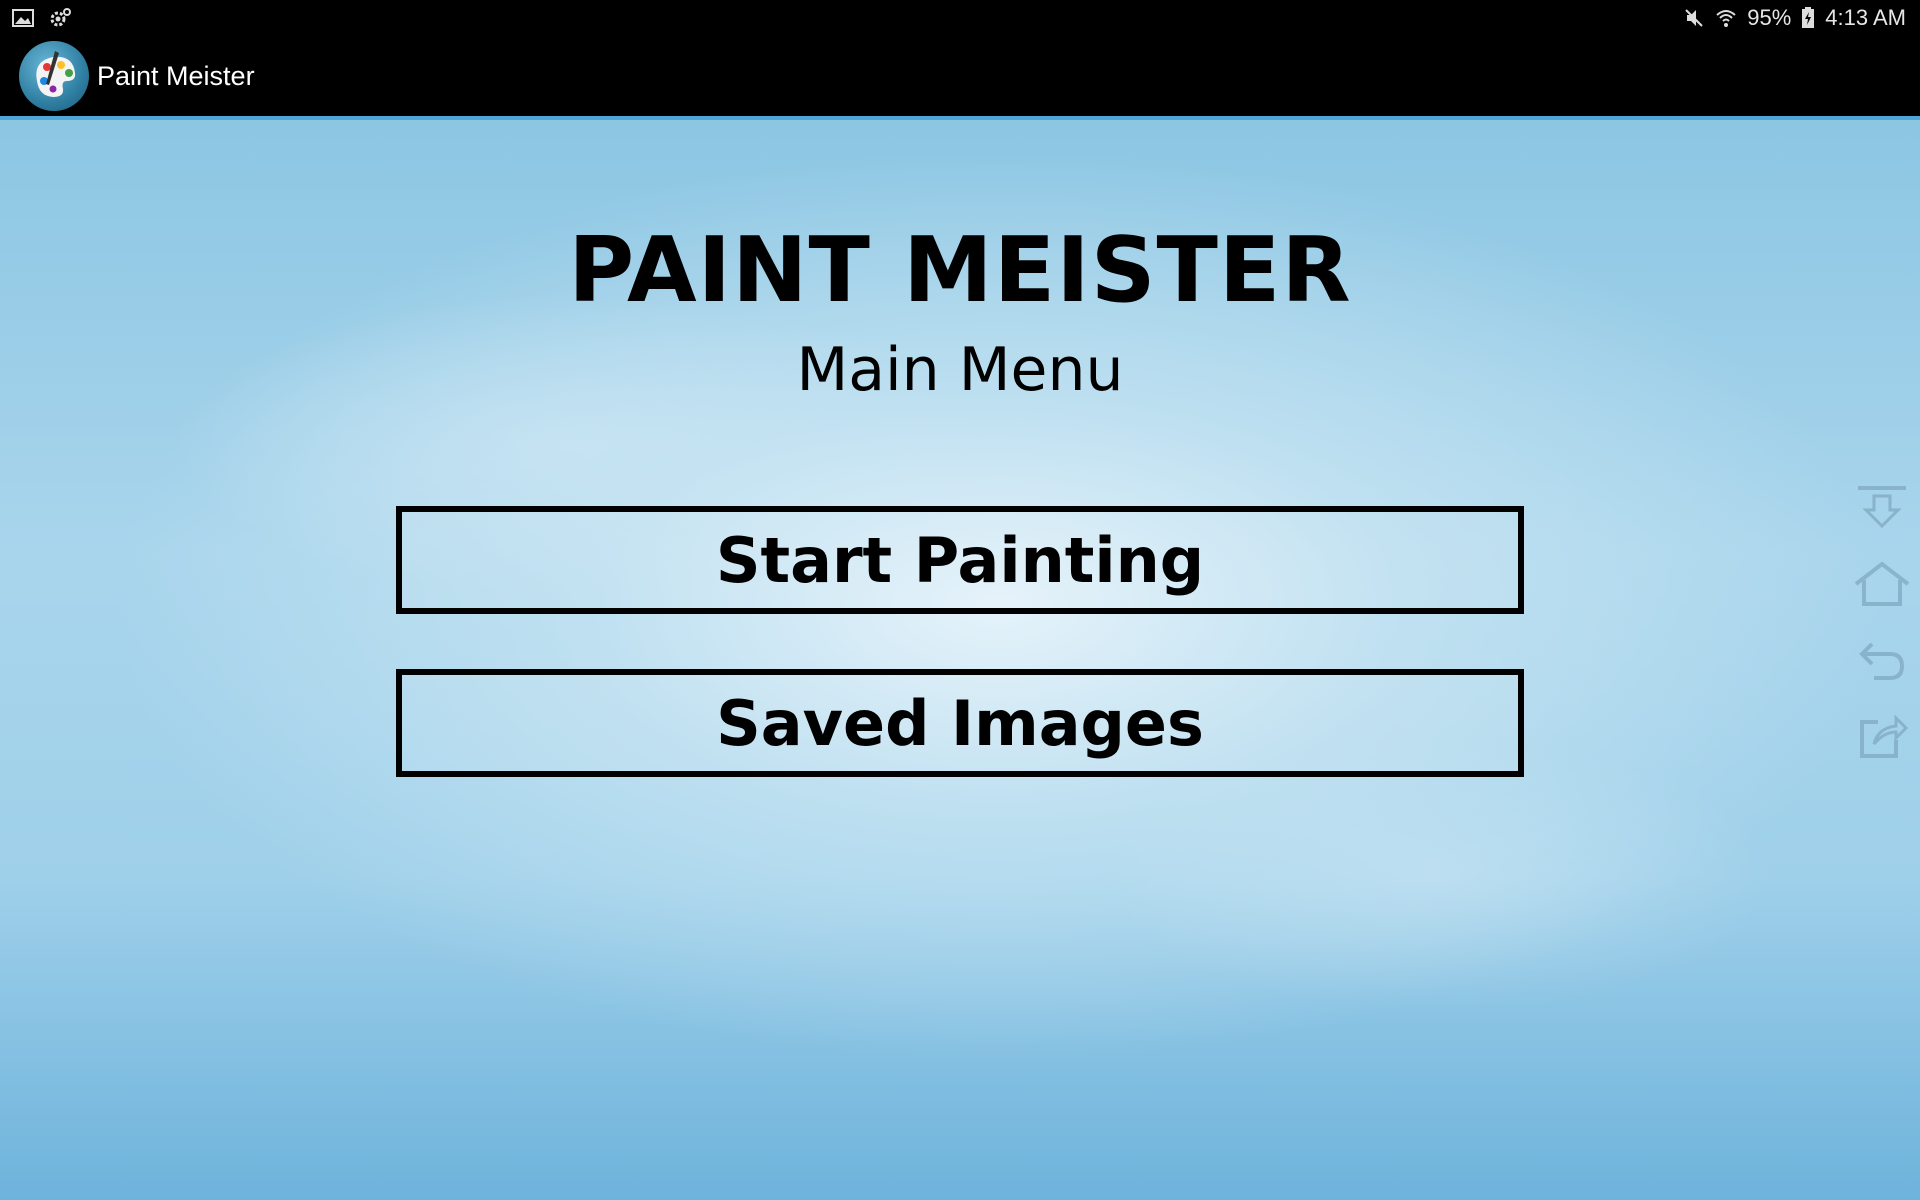 This screenshot has width=1920, height=1200. What do you see at coordinates (960, 18) in the screenshot?
I see `status-bar: 95% 4:13 AM` at bounding box center [960, 18].